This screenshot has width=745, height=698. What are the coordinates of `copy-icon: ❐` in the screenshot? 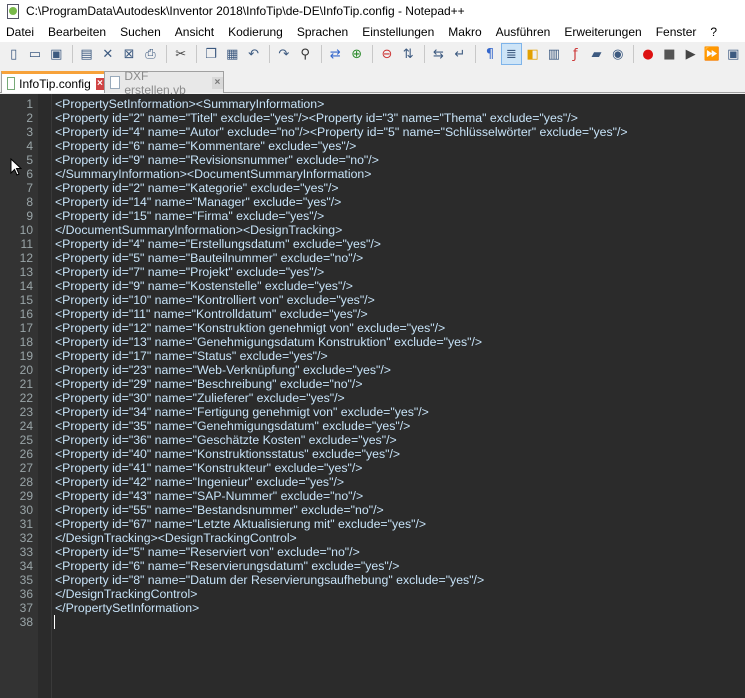 It's located at (211, 54).